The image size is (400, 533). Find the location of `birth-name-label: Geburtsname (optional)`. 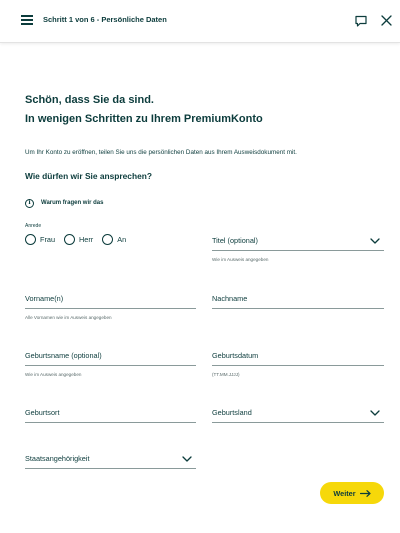

birth-name-label: Geburtsname (optional) is located at coordinates (63, 355).